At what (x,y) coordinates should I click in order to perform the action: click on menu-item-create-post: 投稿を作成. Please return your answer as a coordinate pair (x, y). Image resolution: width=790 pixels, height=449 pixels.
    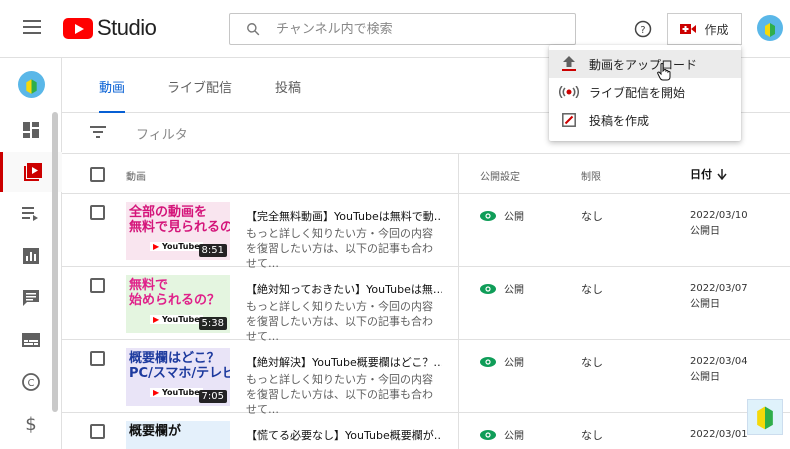
    Looking at the image, I should click on (645, 120).